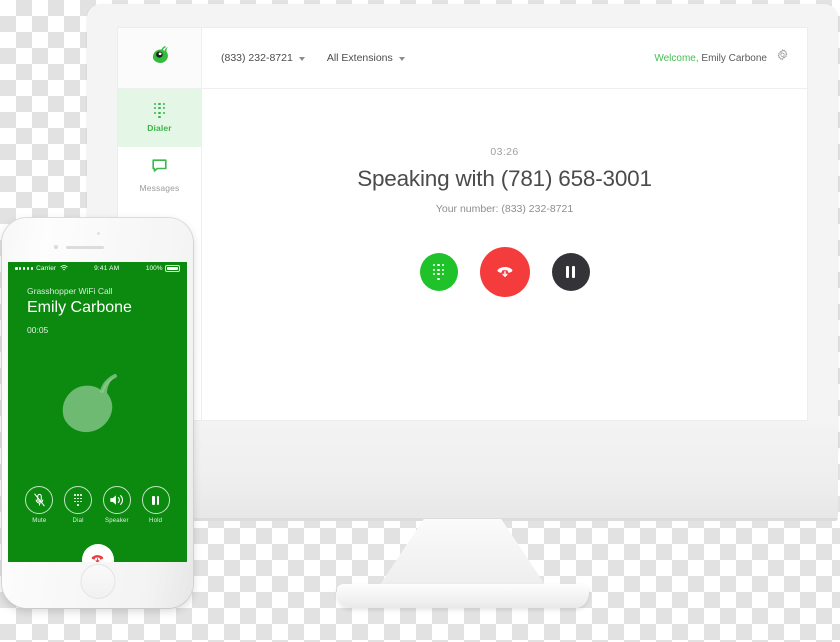  I want to click on dialpad-button, so click(438, 272).